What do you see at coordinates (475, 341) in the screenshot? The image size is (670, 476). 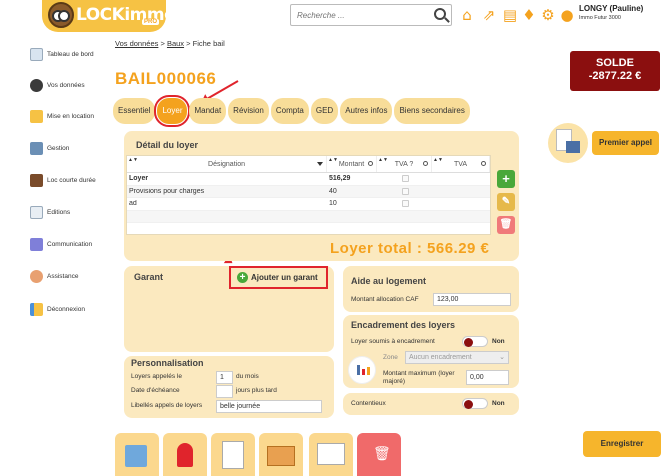 I see `encadrement-toggle` at bounding box center [475, 341].